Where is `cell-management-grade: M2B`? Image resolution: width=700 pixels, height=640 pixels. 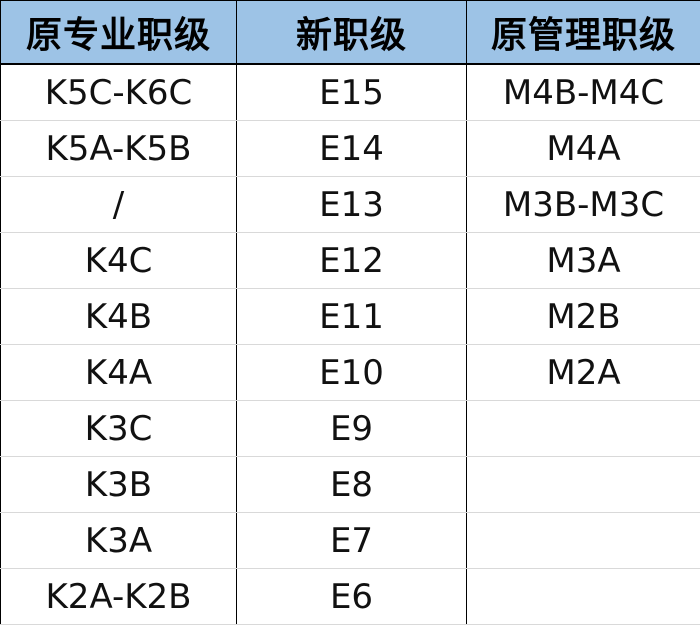
cell-management-grade: M2B is located at coordinates (583, 316).